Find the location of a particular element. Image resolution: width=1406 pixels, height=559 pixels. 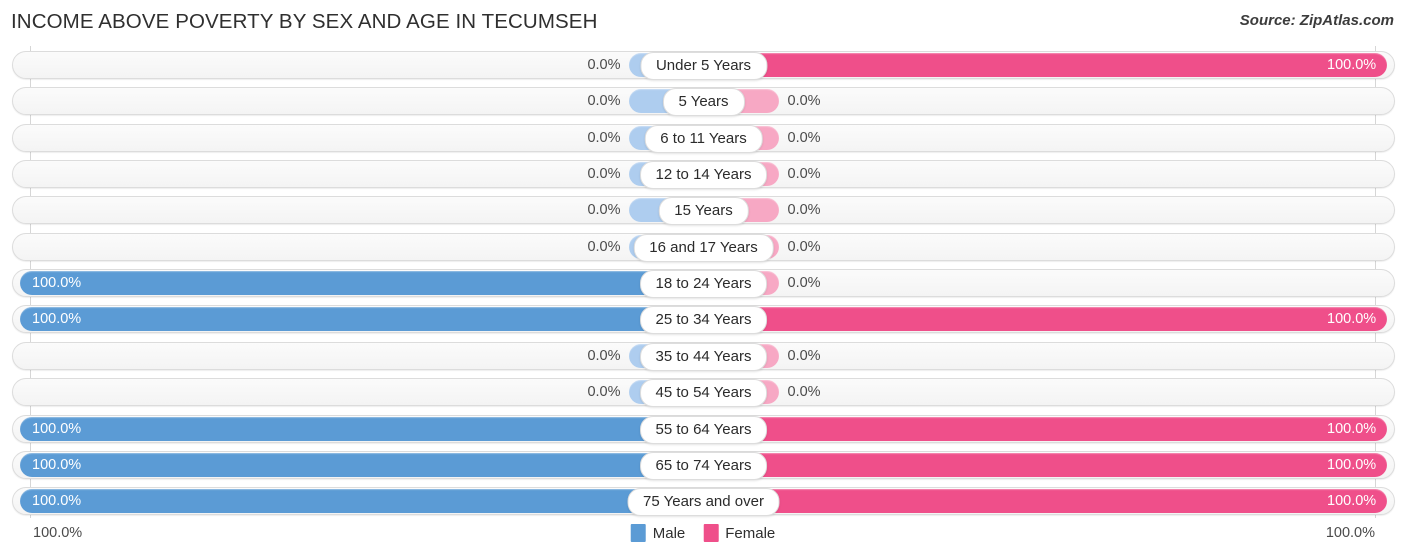

chart-row: 0.0% 0.0% 45 to 54 Years is located at coordinates (703, 393).